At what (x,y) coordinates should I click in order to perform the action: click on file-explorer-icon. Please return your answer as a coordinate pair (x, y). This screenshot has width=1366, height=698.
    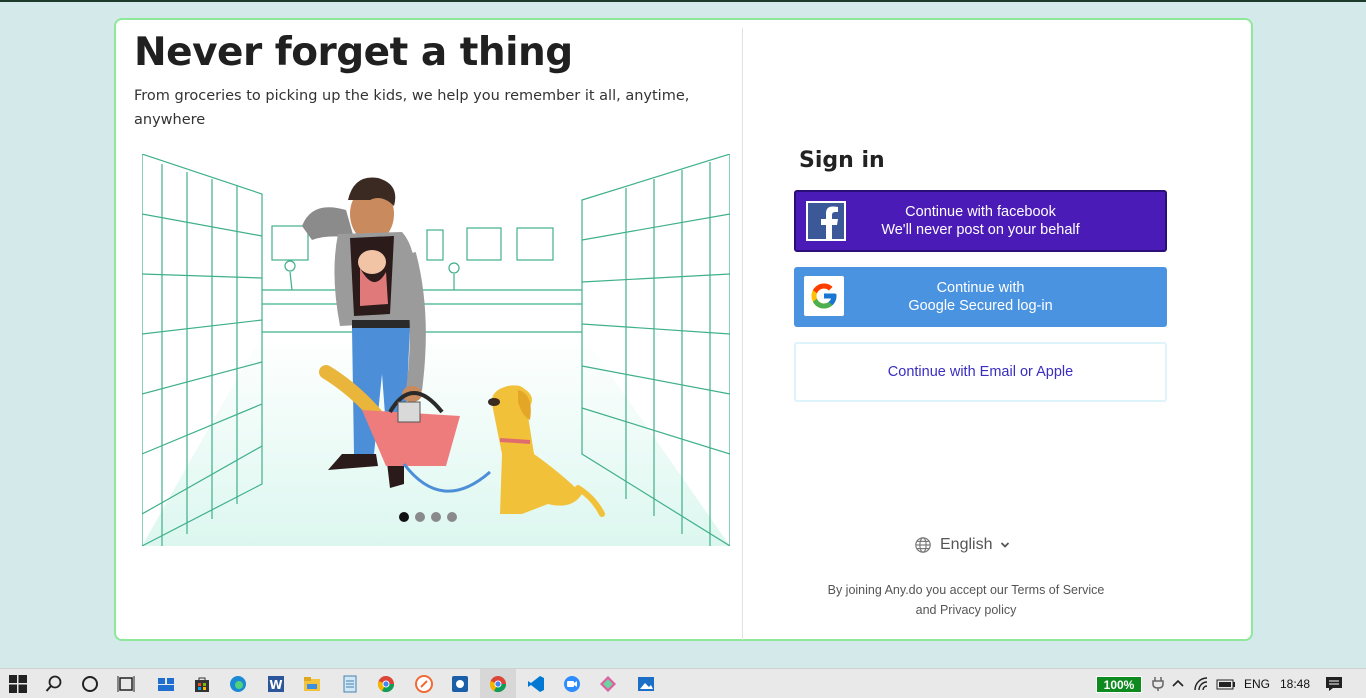
    Looking at the image, I should click on (312, 684).